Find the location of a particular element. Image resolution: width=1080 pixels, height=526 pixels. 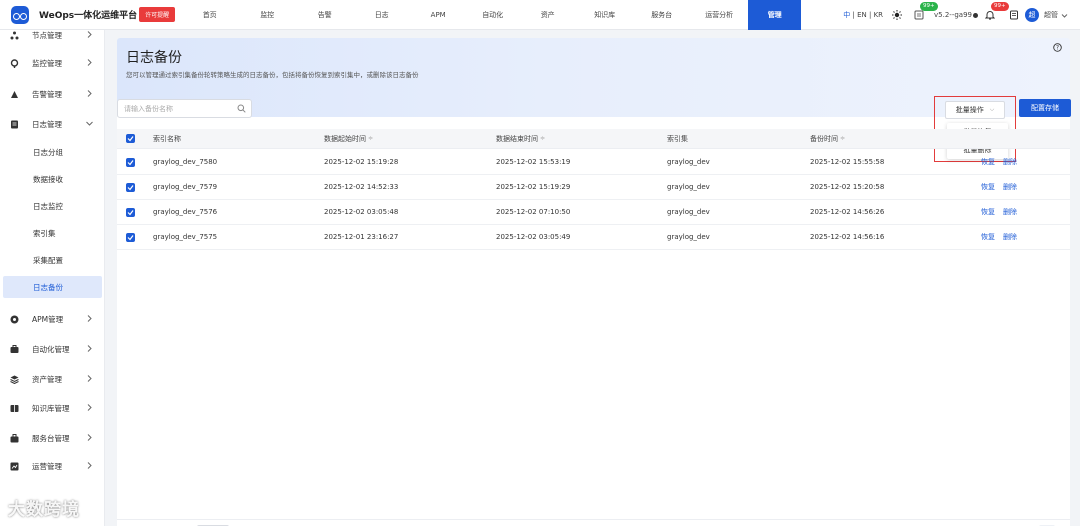

sidebar-item-service-desk: 服务台管理 is located at coordinates (52, 438).